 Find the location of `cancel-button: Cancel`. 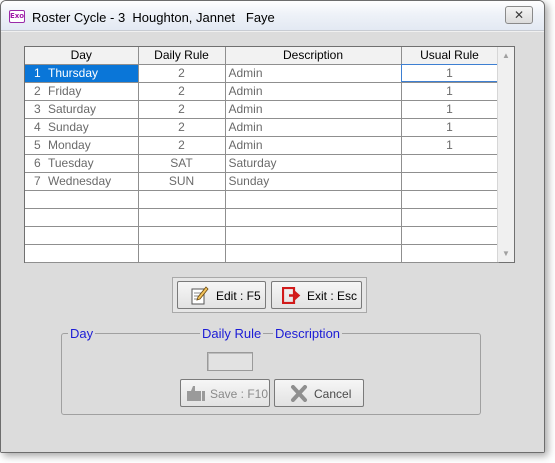

cancel-button: Cancel is located at coordinates (319, 393).